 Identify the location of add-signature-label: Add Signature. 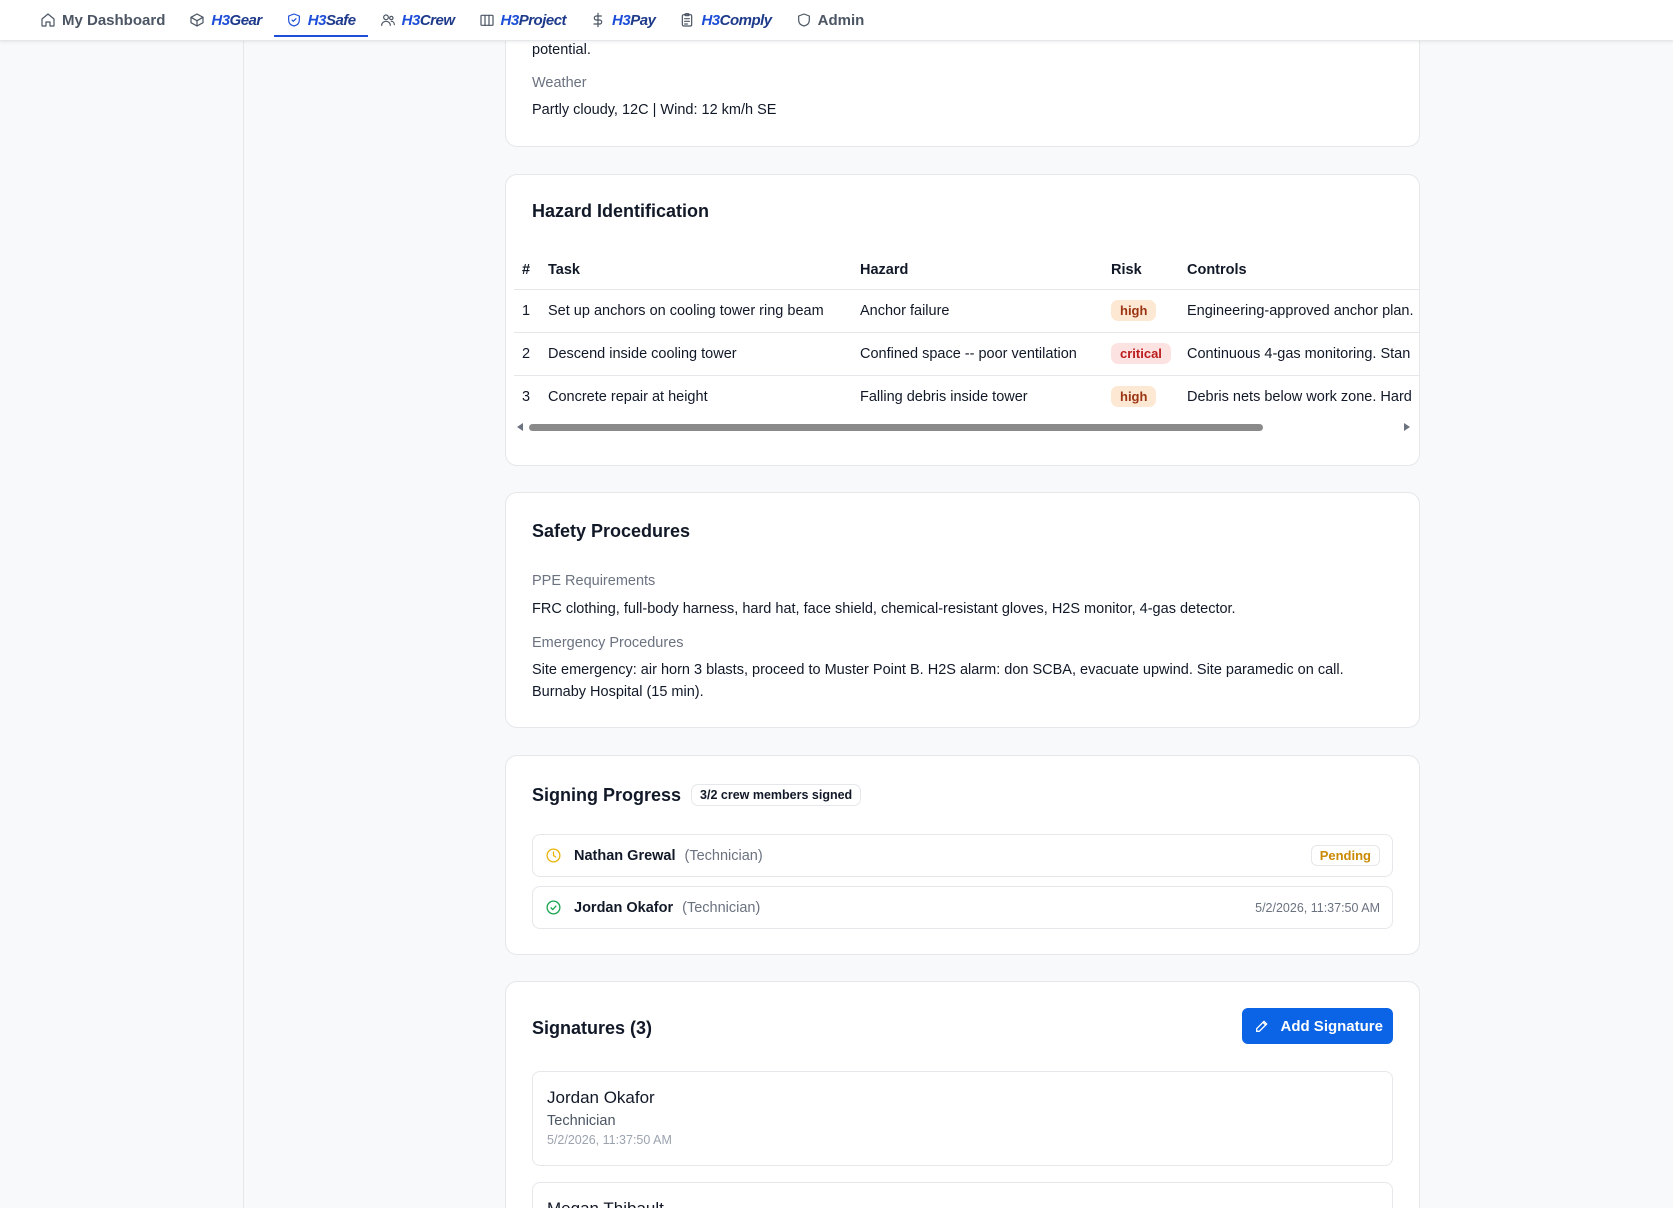
(1331, 1026).